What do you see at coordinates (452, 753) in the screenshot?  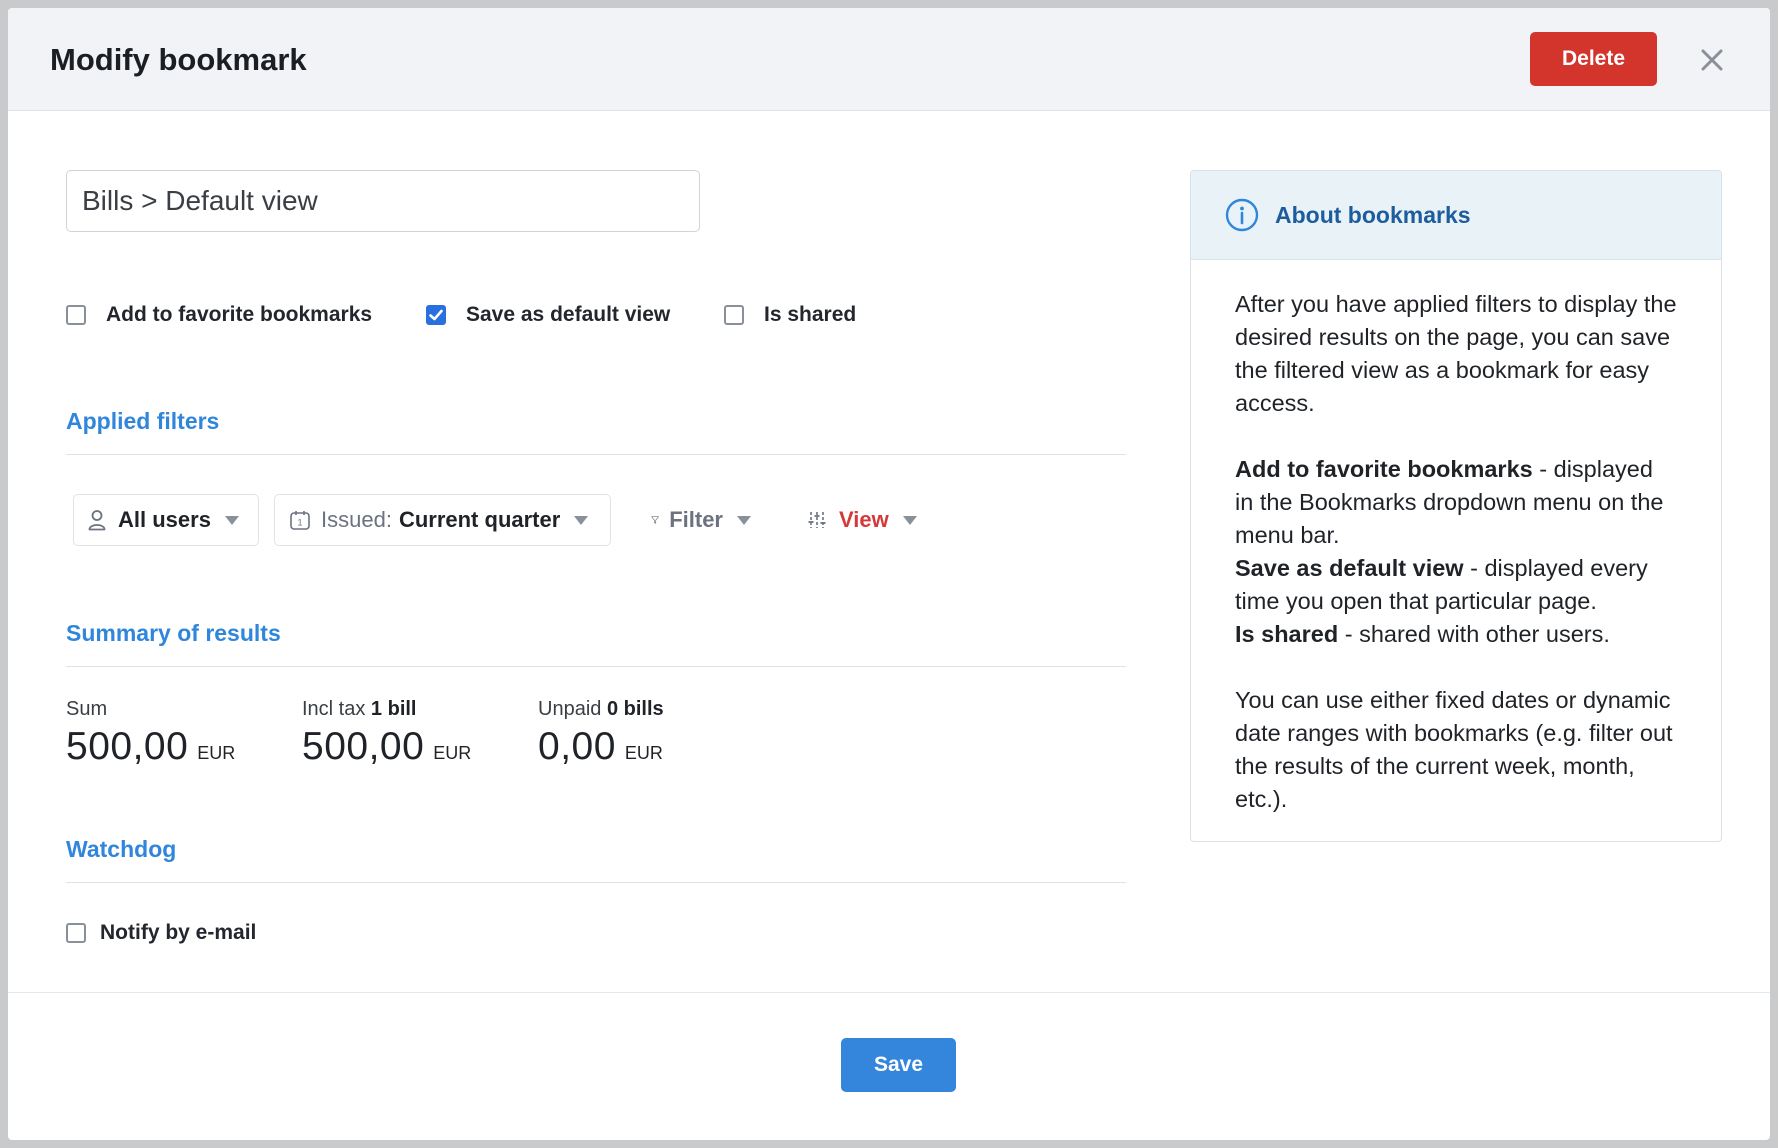 I see `summary-incl-tax-currency: EUR` at bounding box center [452, 753].